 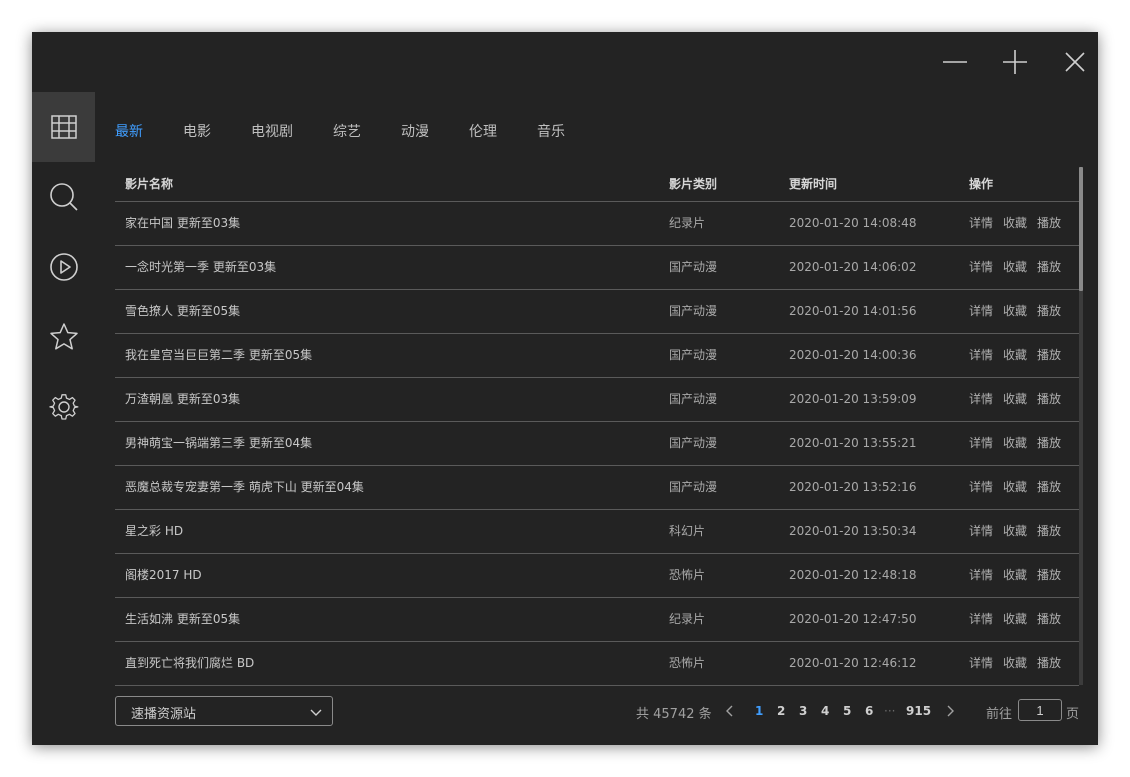 What do you see at coordinates (955, 62) in the screenshot?
I see `minimize-button` at bounding box center [955, 62].